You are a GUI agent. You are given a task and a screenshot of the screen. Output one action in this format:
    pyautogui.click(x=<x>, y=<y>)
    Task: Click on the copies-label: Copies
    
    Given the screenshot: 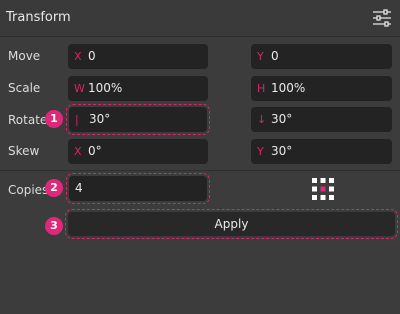 What is the action you would take?
    pyautogui.click(x=28, y=190)
    